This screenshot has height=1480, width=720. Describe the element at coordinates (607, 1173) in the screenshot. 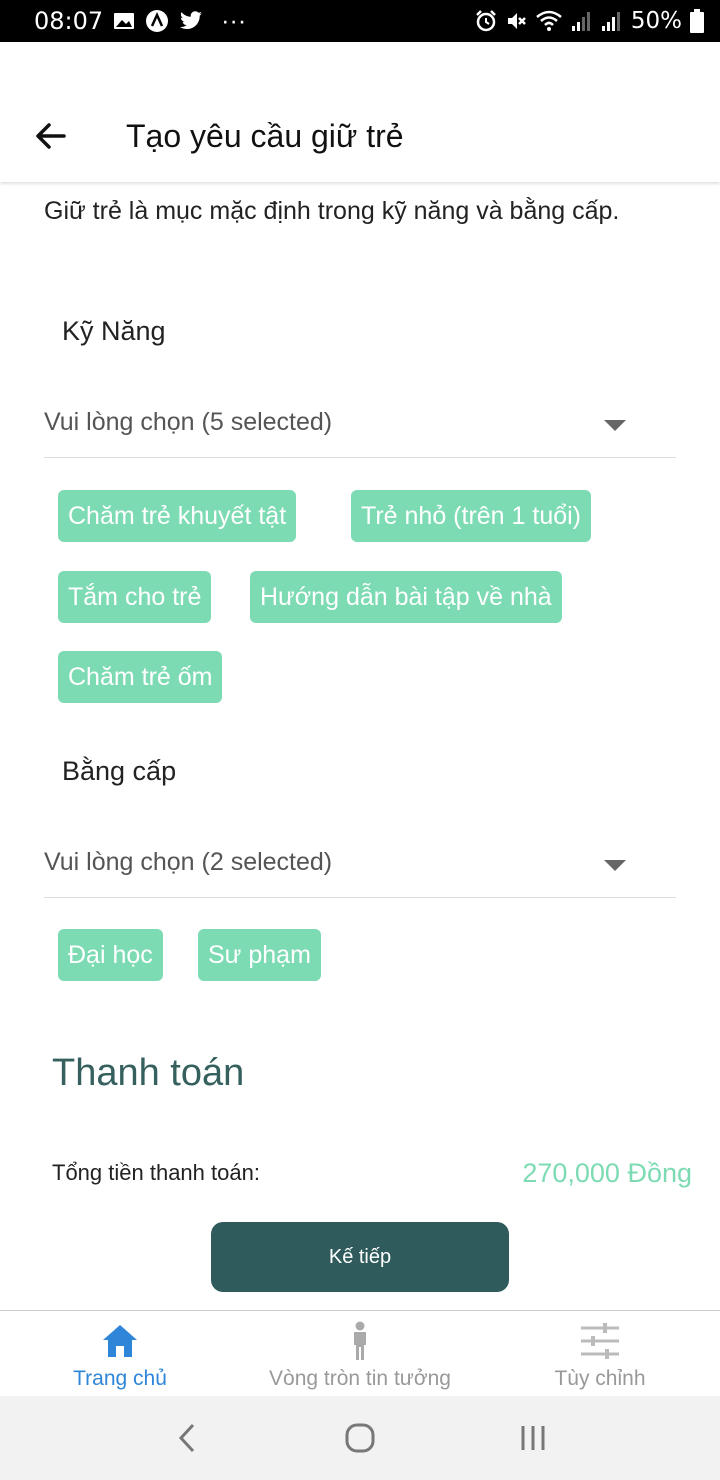

I see `total-value: 270,000 Đồng` at that location.